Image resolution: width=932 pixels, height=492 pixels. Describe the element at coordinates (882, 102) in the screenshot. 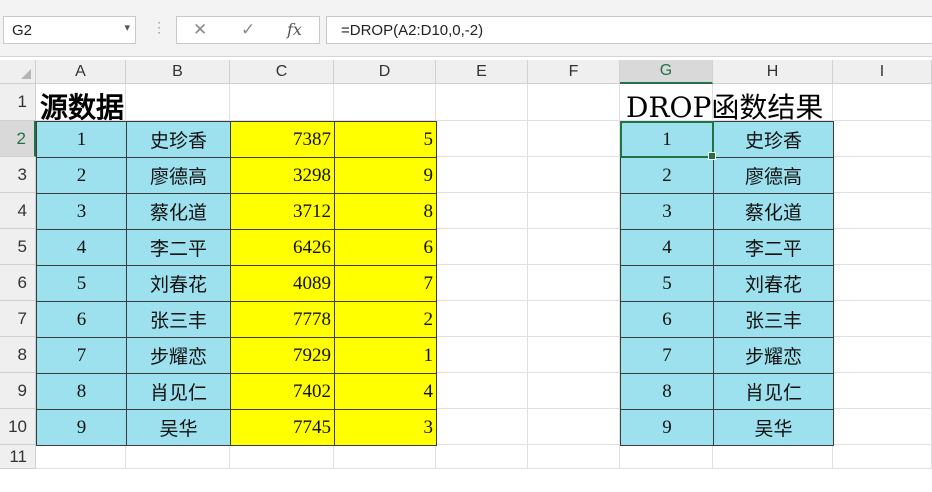

I see `cell-i1` at that location.